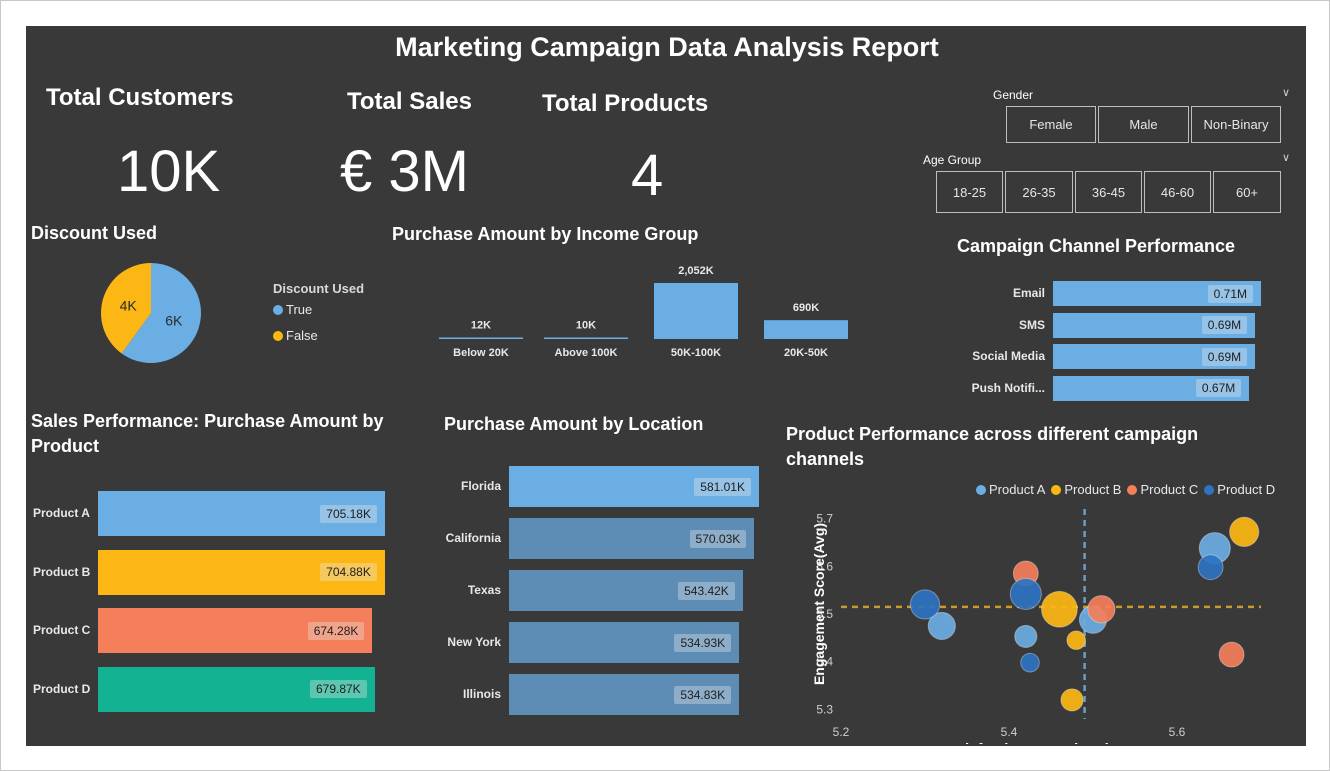 The height and width of the screenshot is (771, 1330). I want to click on bar-category-label: Social Media, so click(1008, 356).